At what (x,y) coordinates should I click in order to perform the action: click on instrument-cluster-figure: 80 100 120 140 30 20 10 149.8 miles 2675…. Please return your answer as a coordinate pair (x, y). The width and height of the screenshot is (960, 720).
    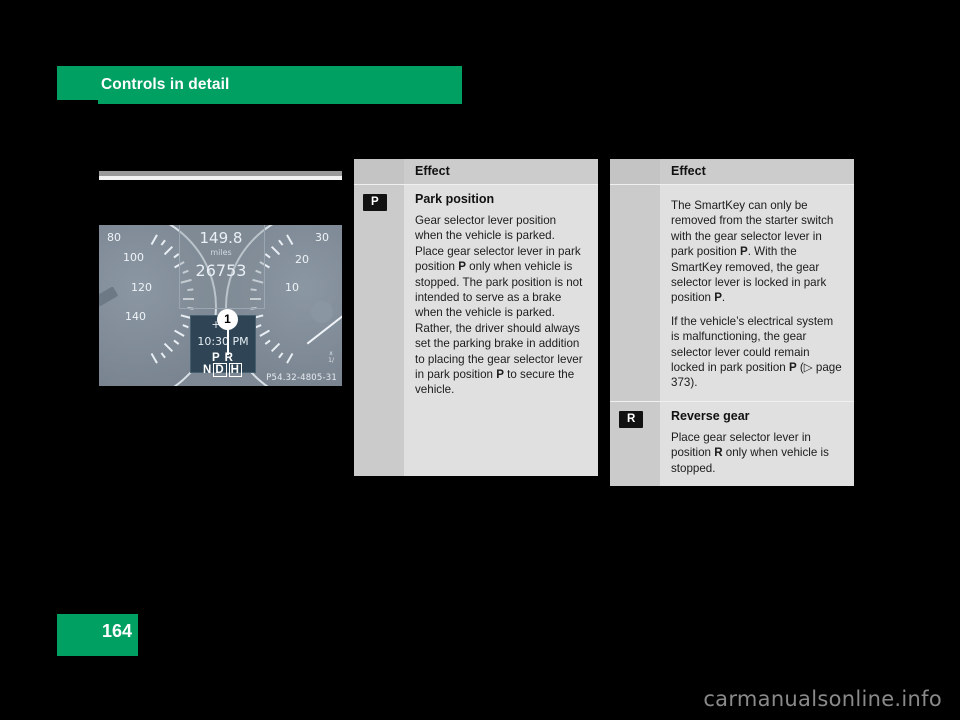
    Looking at the image, I should click on (220, 305).